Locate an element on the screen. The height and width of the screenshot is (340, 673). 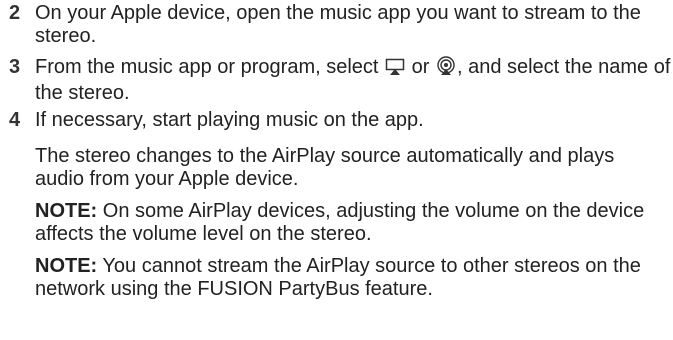
step-text-part: From the music app or program, select is located at coordinates (207, 67).